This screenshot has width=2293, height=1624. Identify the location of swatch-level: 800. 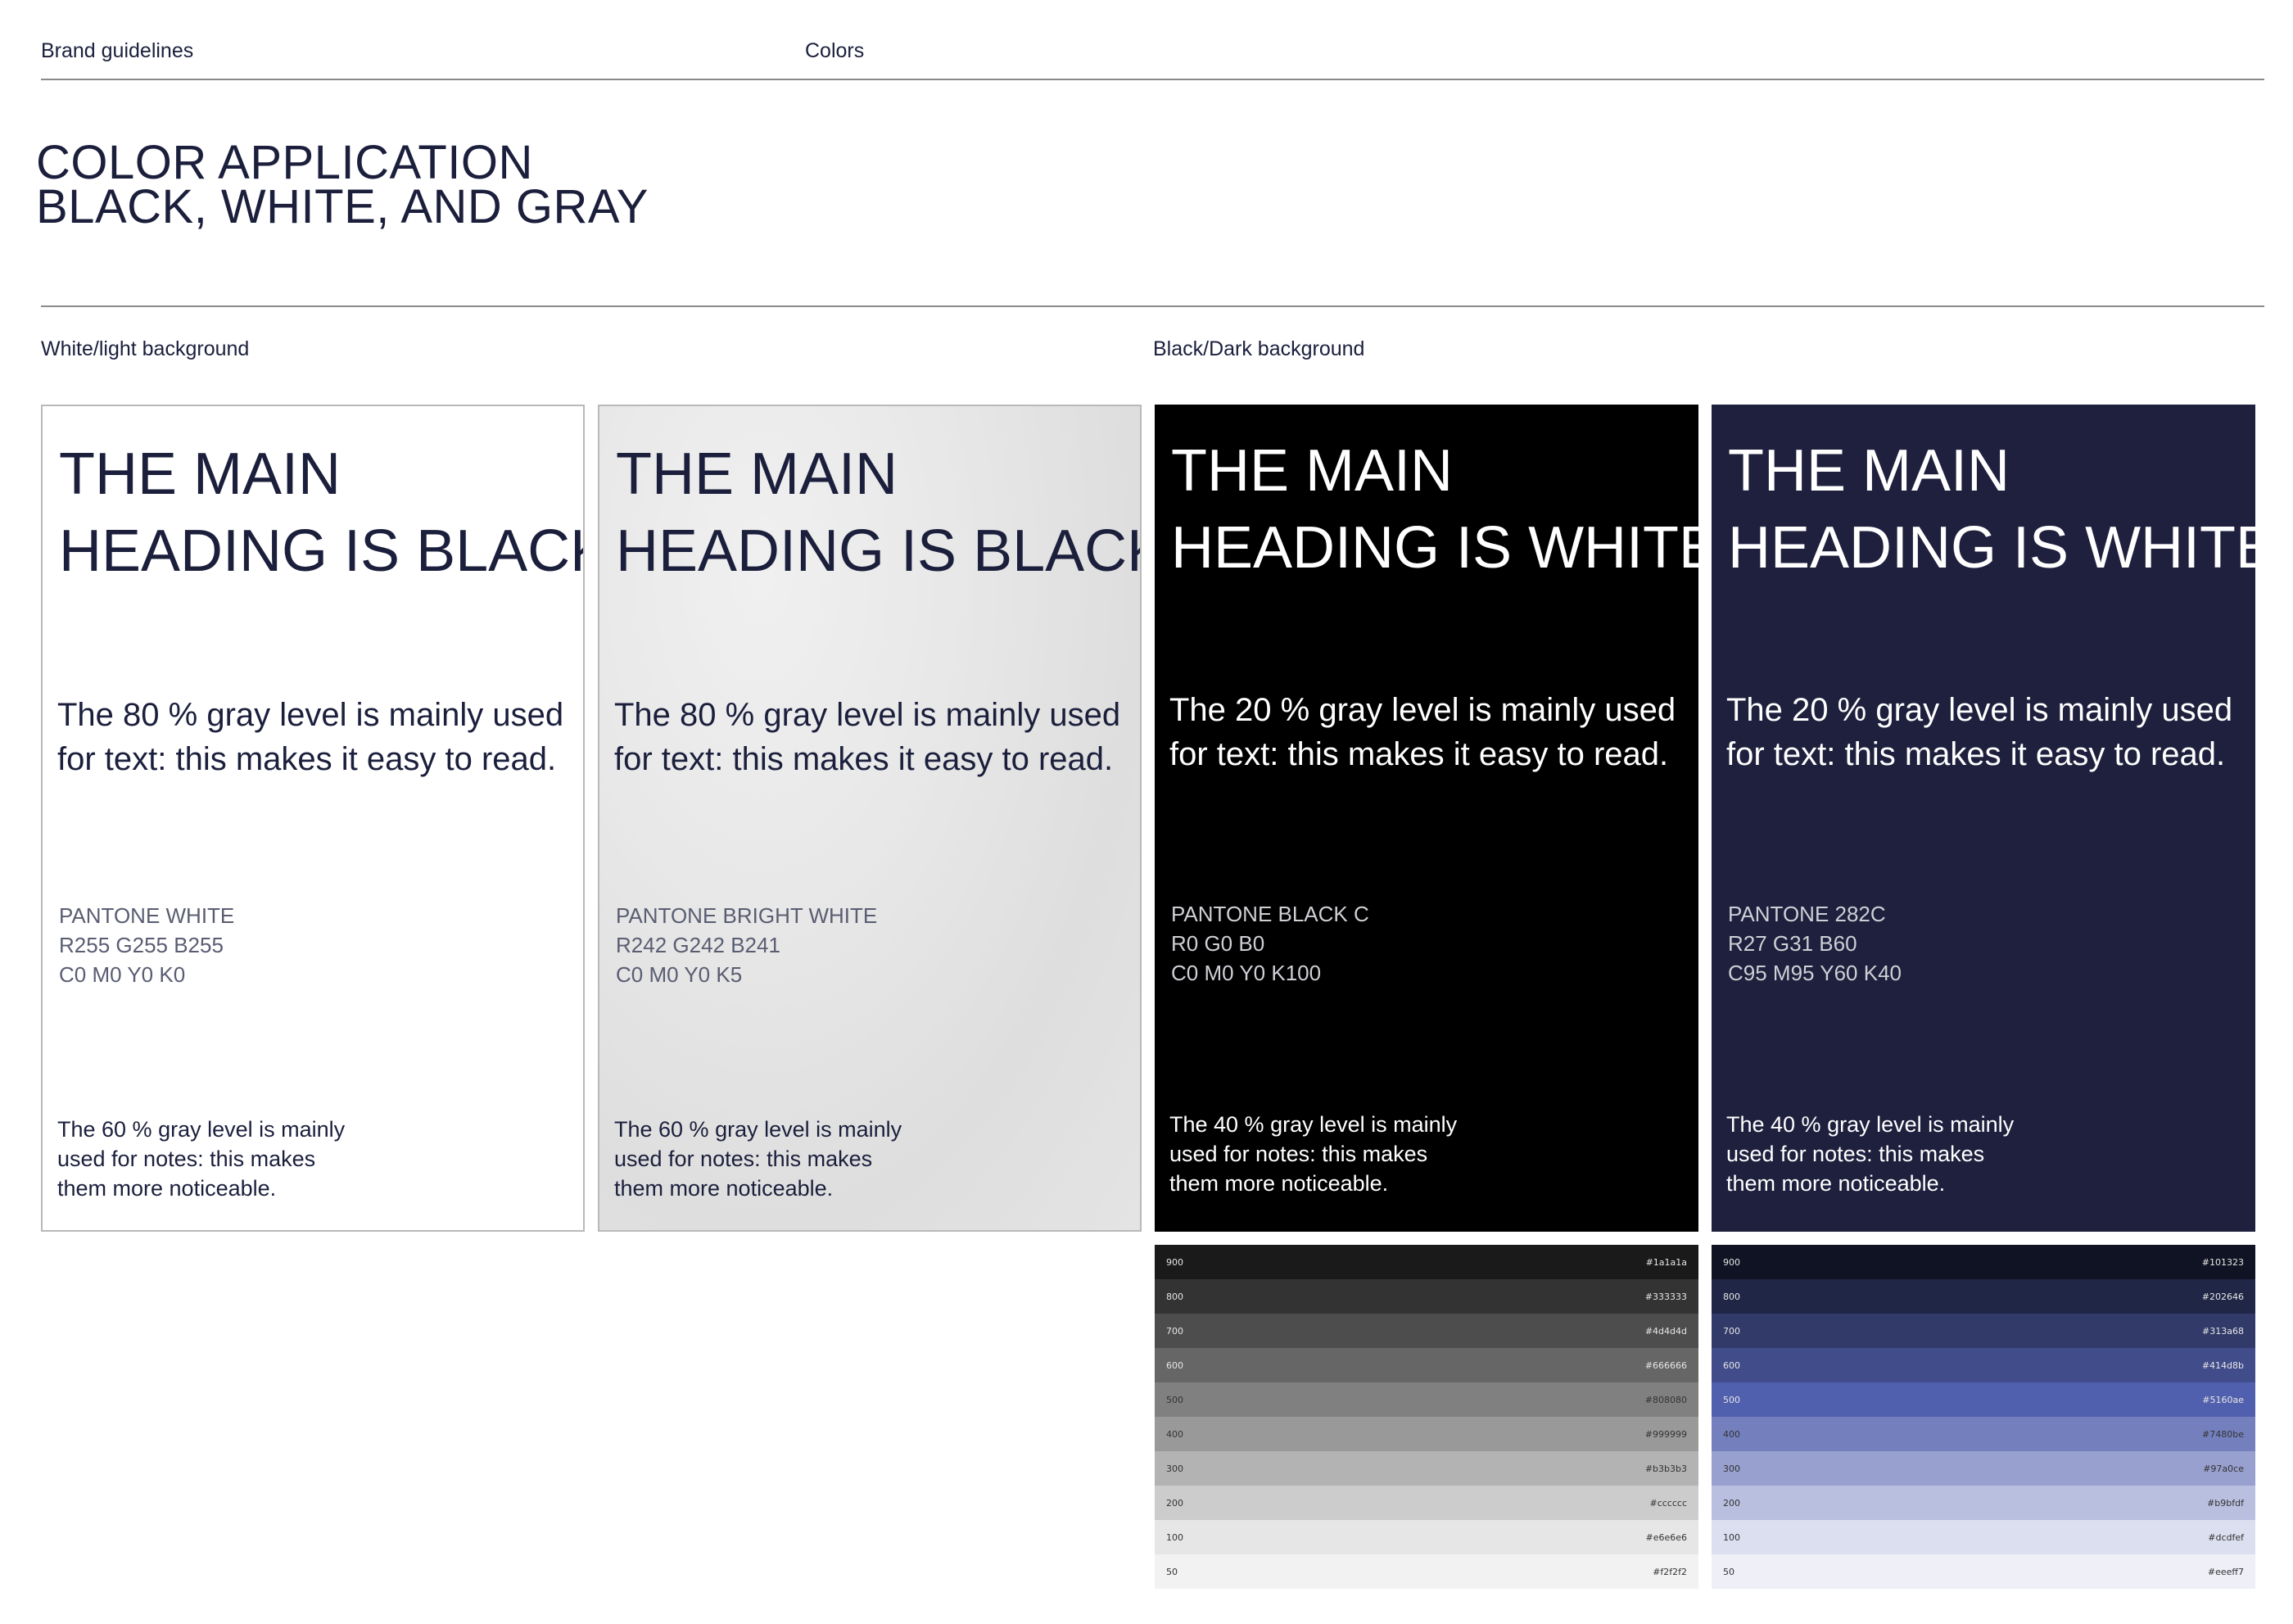
(1174, 1296).